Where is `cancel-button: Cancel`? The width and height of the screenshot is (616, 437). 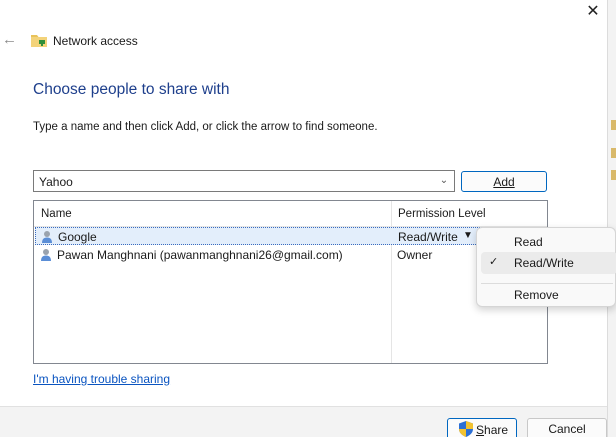
cancel-button: Cancel is located at coordinates (567, 427).